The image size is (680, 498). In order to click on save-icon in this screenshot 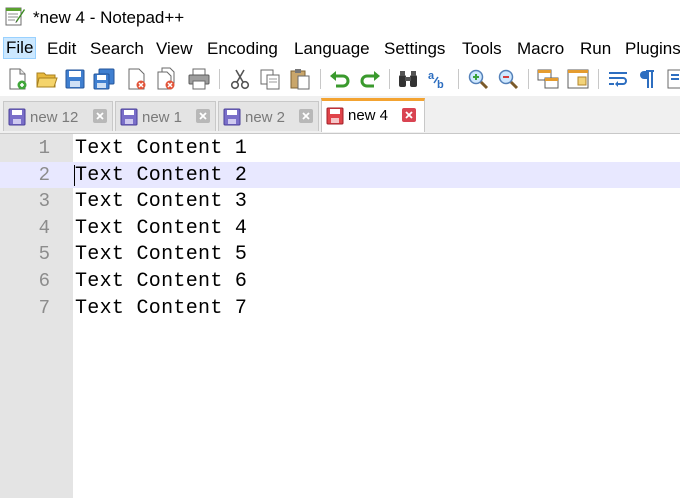, I will do `click(75, 79)`.